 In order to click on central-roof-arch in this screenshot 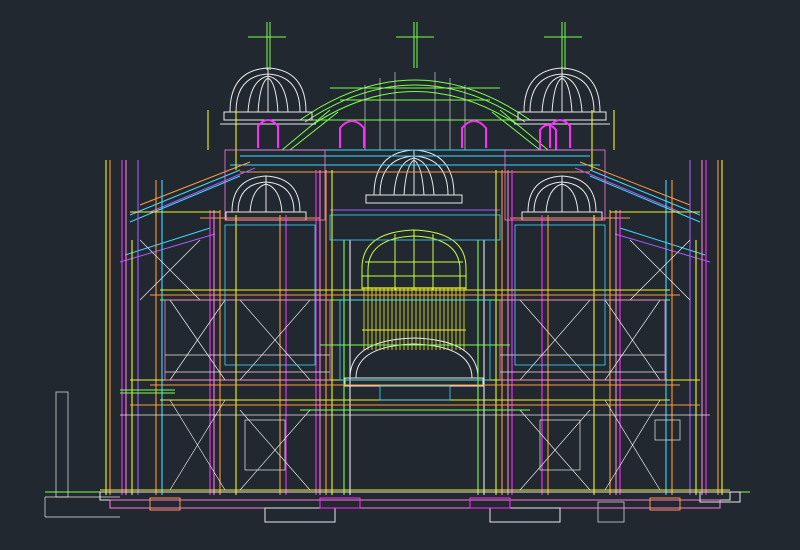, I will do `click(415, 115)`.